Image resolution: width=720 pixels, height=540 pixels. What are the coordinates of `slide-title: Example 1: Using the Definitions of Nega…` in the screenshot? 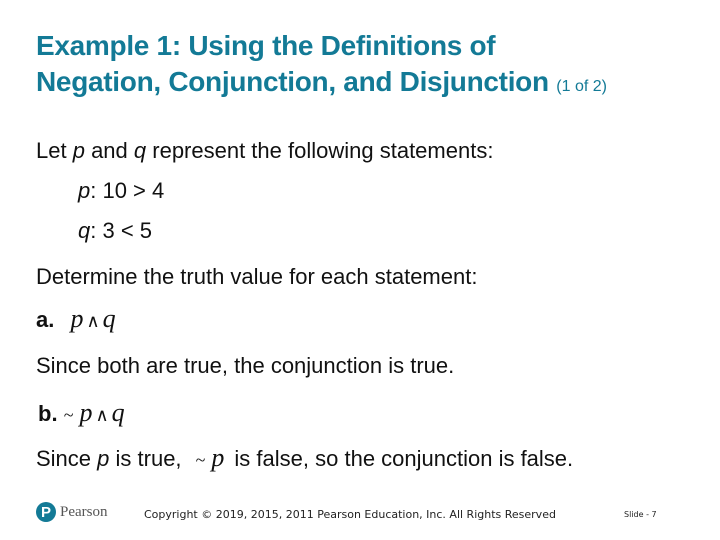 It's located at (321, 66).